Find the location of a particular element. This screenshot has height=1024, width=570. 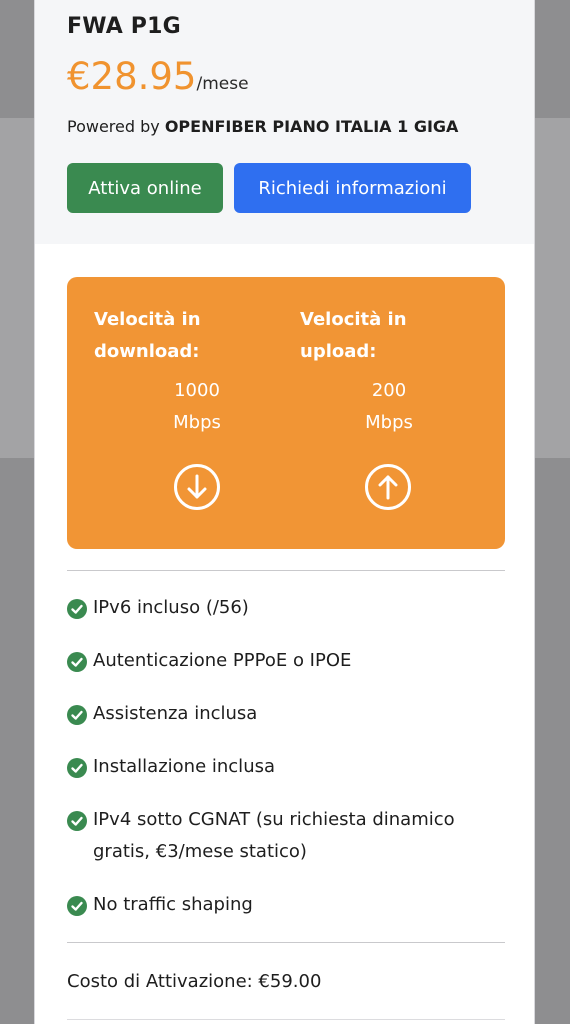

upload-speed: Velocità in upload: 200 Mbps is located at coordinates (400, 413).